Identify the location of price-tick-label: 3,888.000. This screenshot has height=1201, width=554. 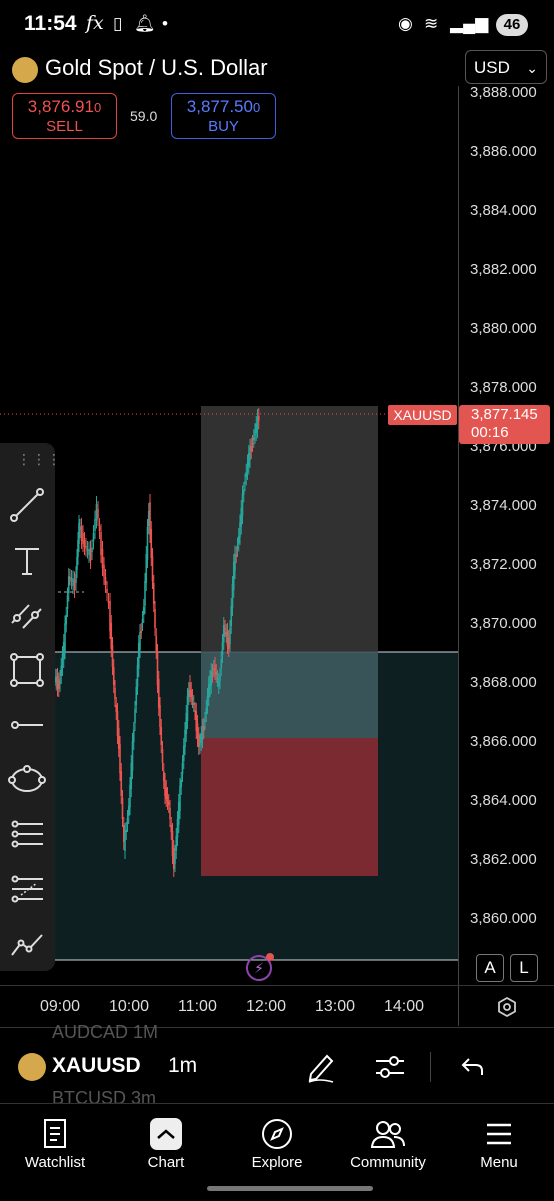
(503, 92).